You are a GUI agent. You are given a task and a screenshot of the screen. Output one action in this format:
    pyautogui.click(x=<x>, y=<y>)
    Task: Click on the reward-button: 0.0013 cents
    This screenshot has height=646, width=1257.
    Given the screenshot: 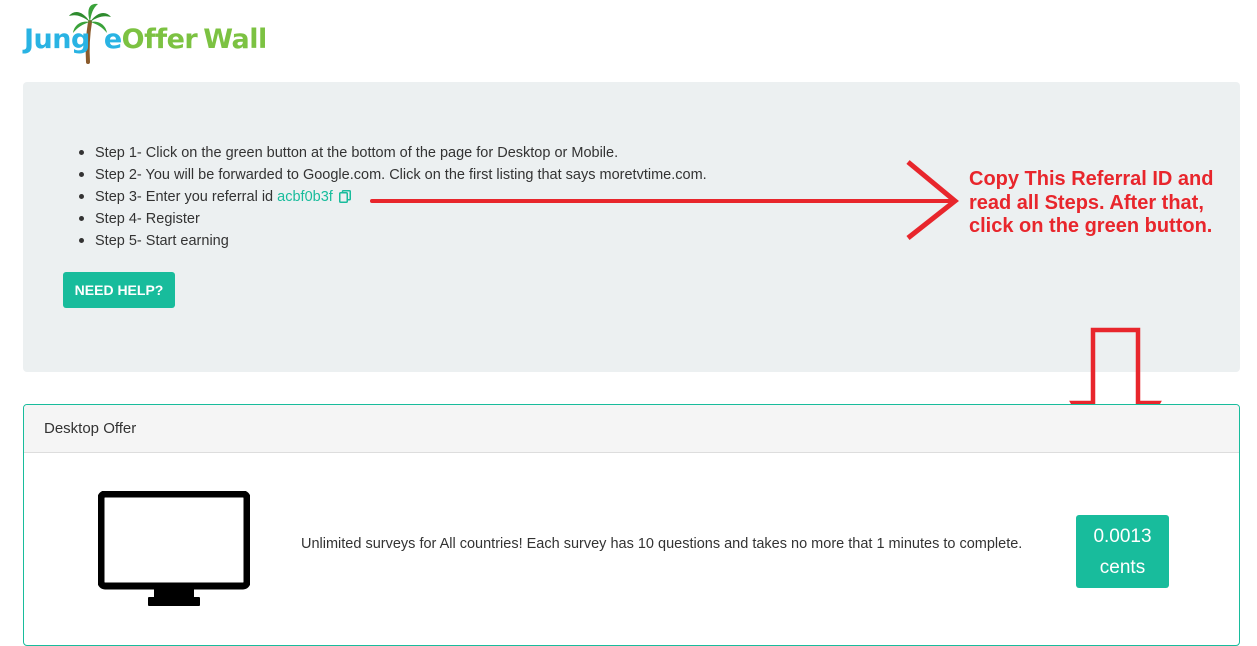 What is the action you would take?
    pyautogui.click(x=1122, y=551)
    